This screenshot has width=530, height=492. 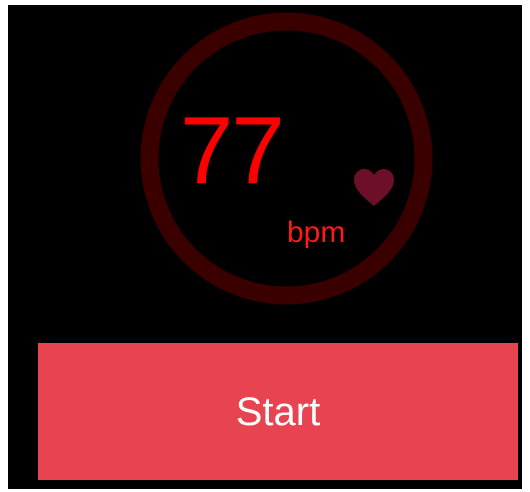 What do you see at coordinates (232, 150) in the screenshot?
I see `heart-rate-value: 77` at bounding box center [232, 150].